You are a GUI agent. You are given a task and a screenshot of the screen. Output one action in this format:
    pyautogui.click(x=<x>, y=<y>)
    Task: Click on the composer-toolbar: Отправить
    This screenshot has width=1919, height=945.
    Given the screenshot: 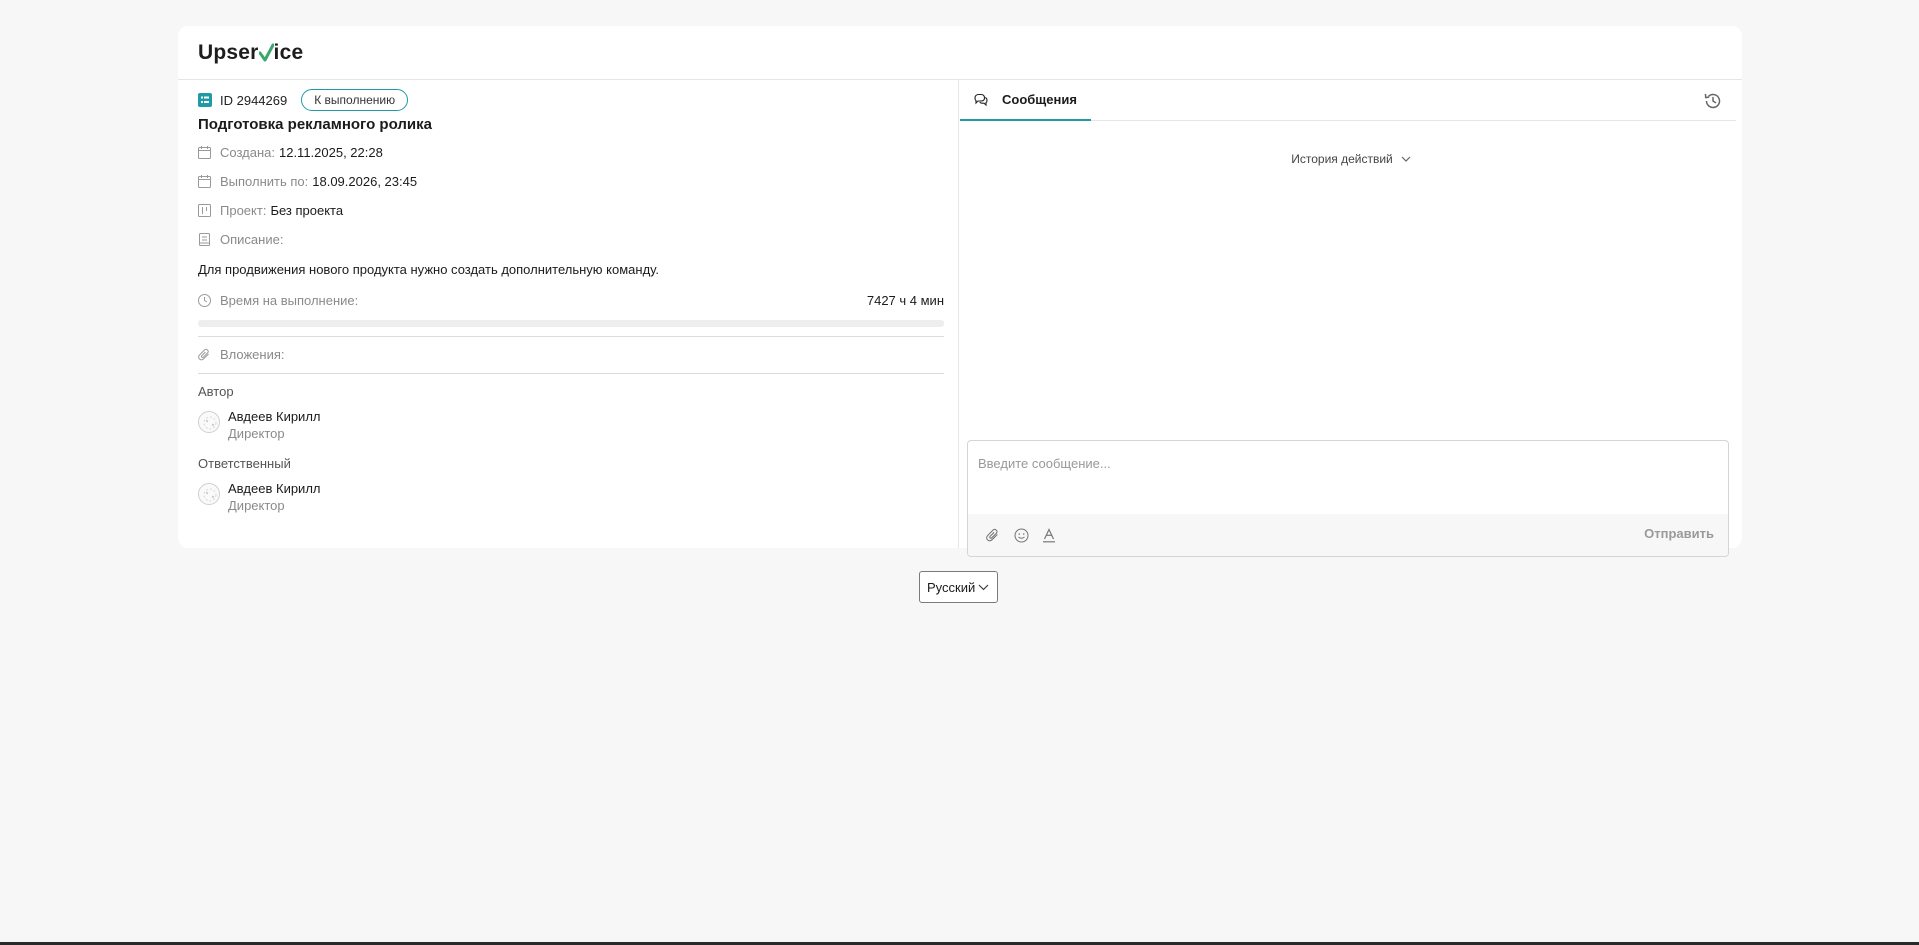 What is the action you would take?
    pyautogui.click(x=1348, y=535)
    